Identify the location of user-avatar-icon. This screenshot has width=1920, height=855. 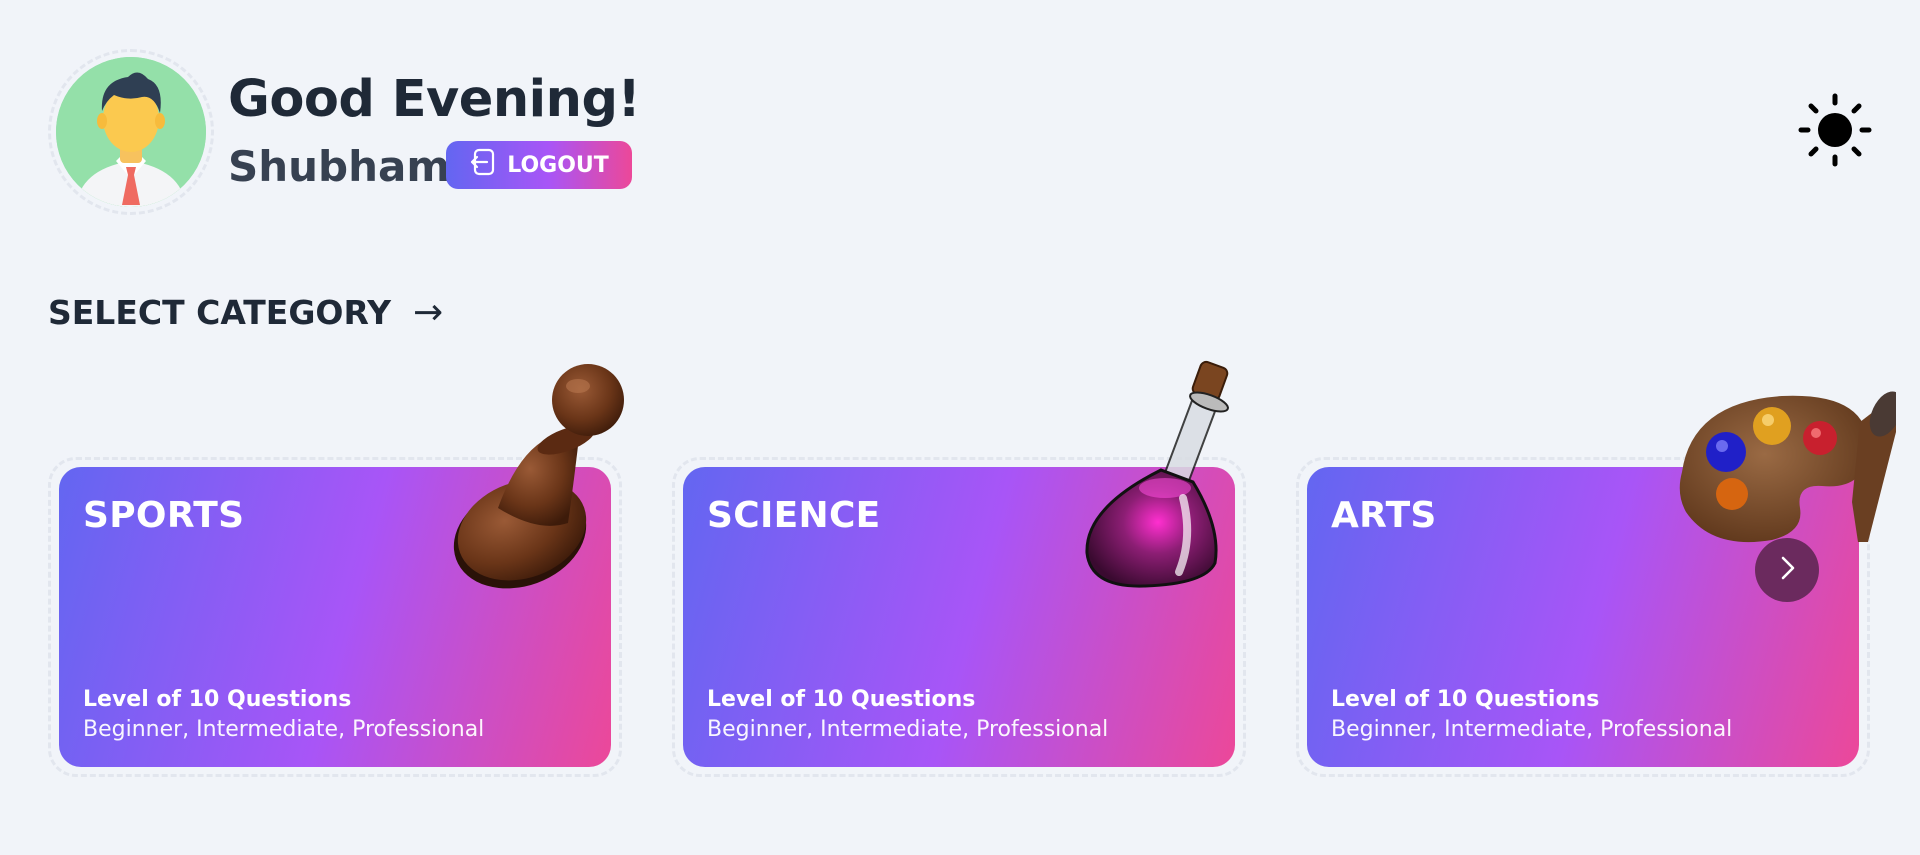
(131, 132).